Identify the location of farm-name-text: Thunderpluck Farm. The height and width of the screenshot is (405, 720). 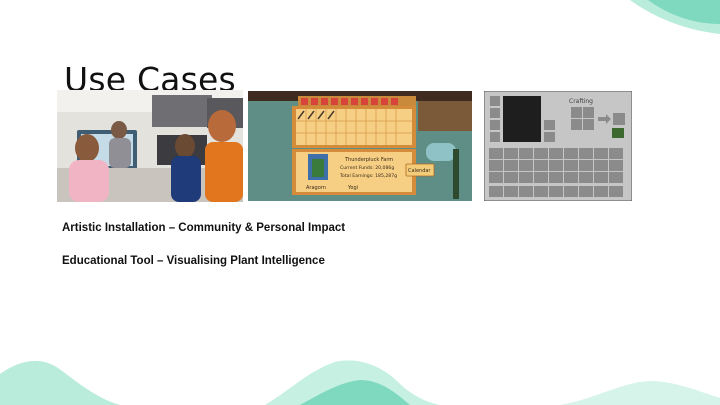
(368, 160).